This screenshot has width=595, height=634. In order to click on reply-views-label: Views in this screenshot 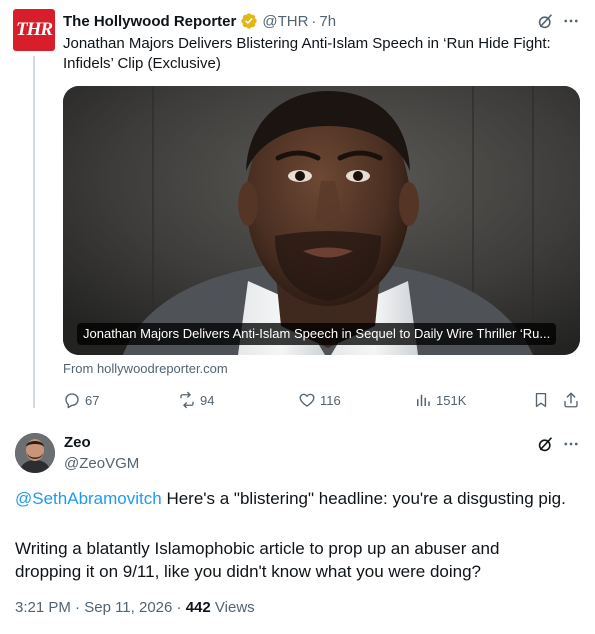, I will do `click(234, 607)`.